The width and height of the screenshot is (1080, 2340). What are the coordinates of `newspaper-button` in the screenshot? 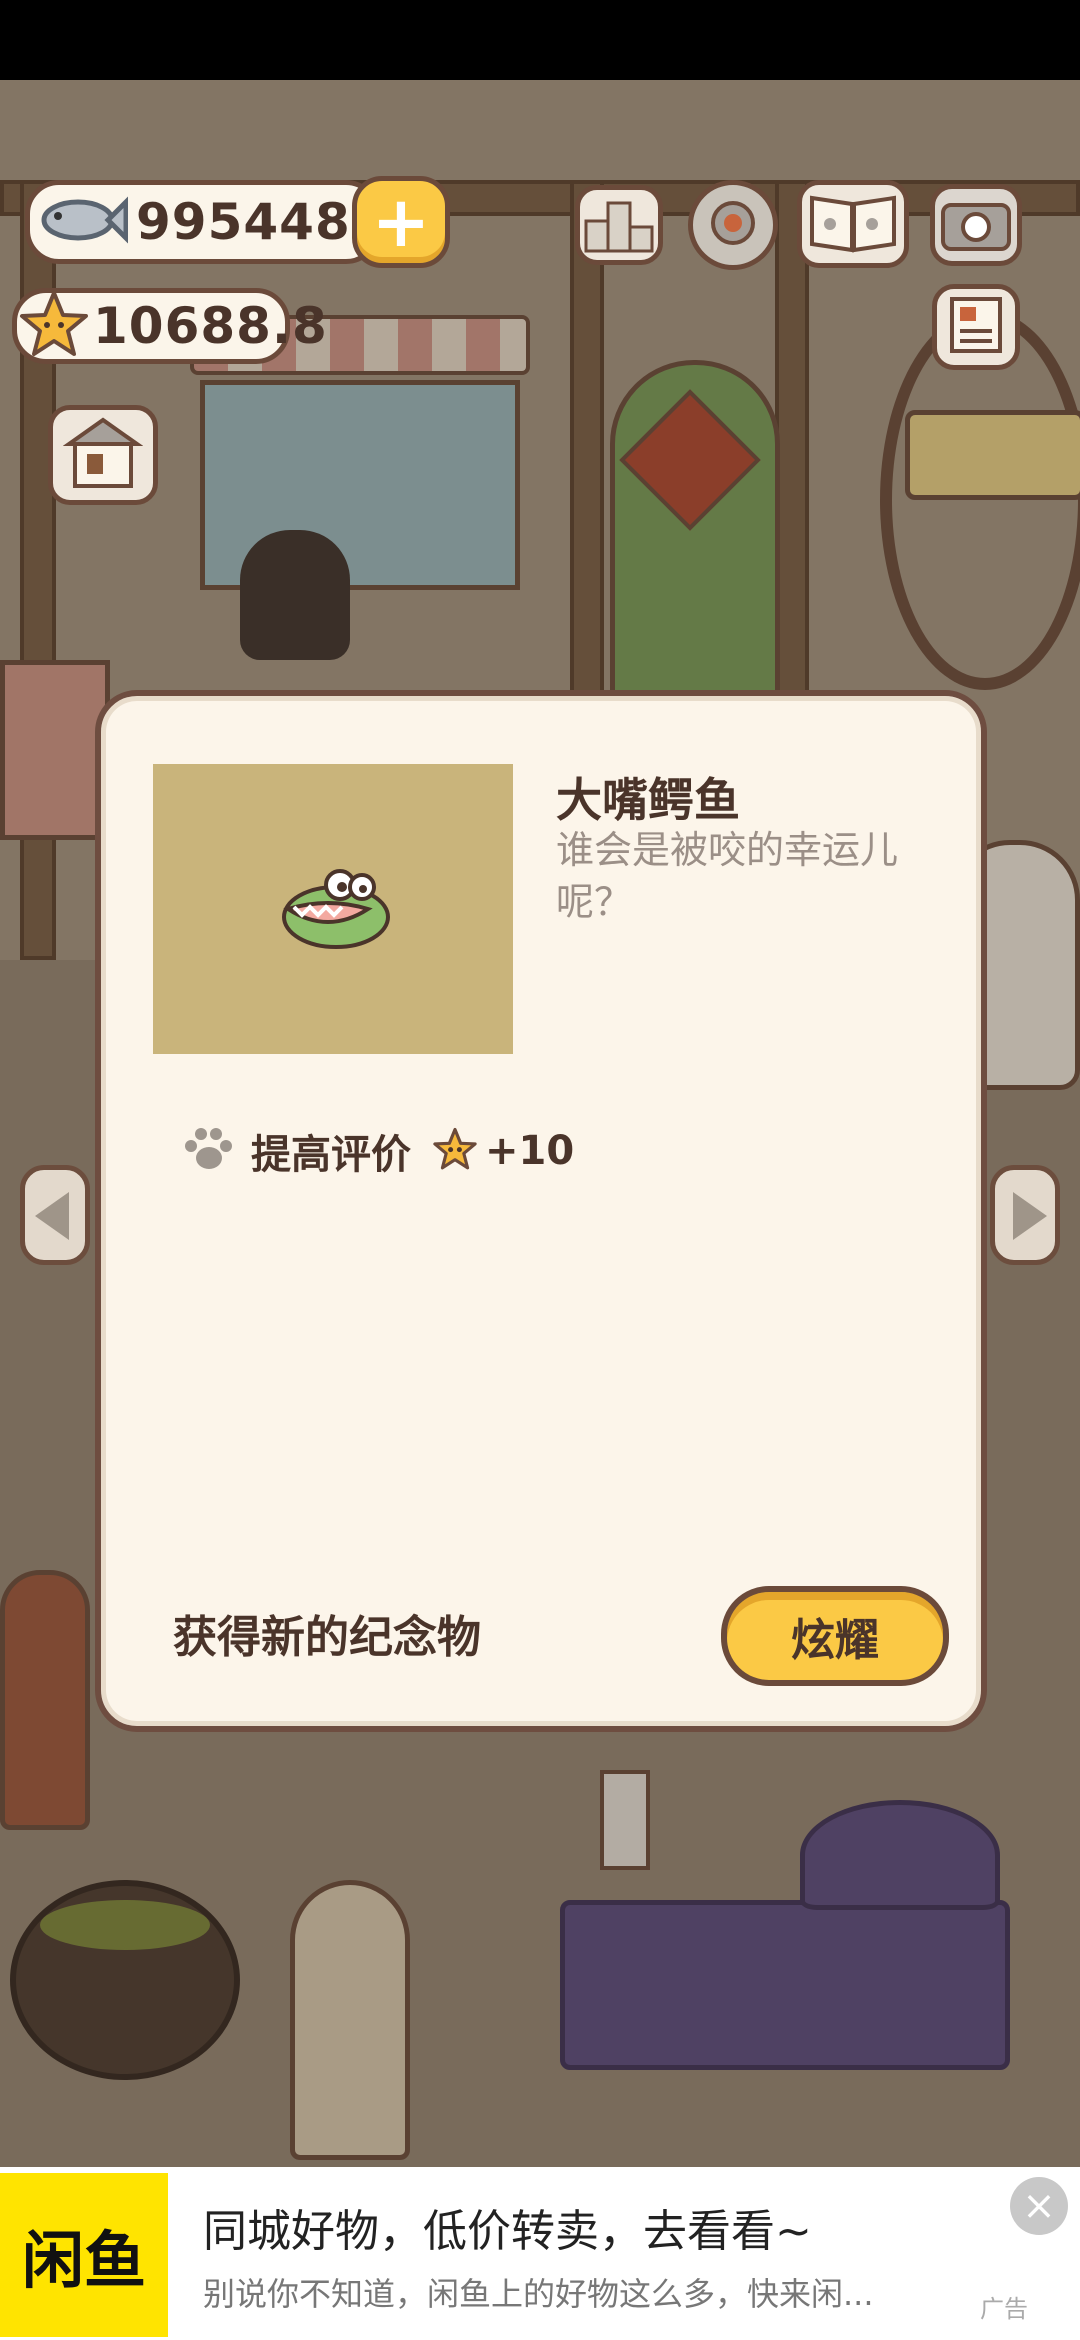 It's located at (976, 327).